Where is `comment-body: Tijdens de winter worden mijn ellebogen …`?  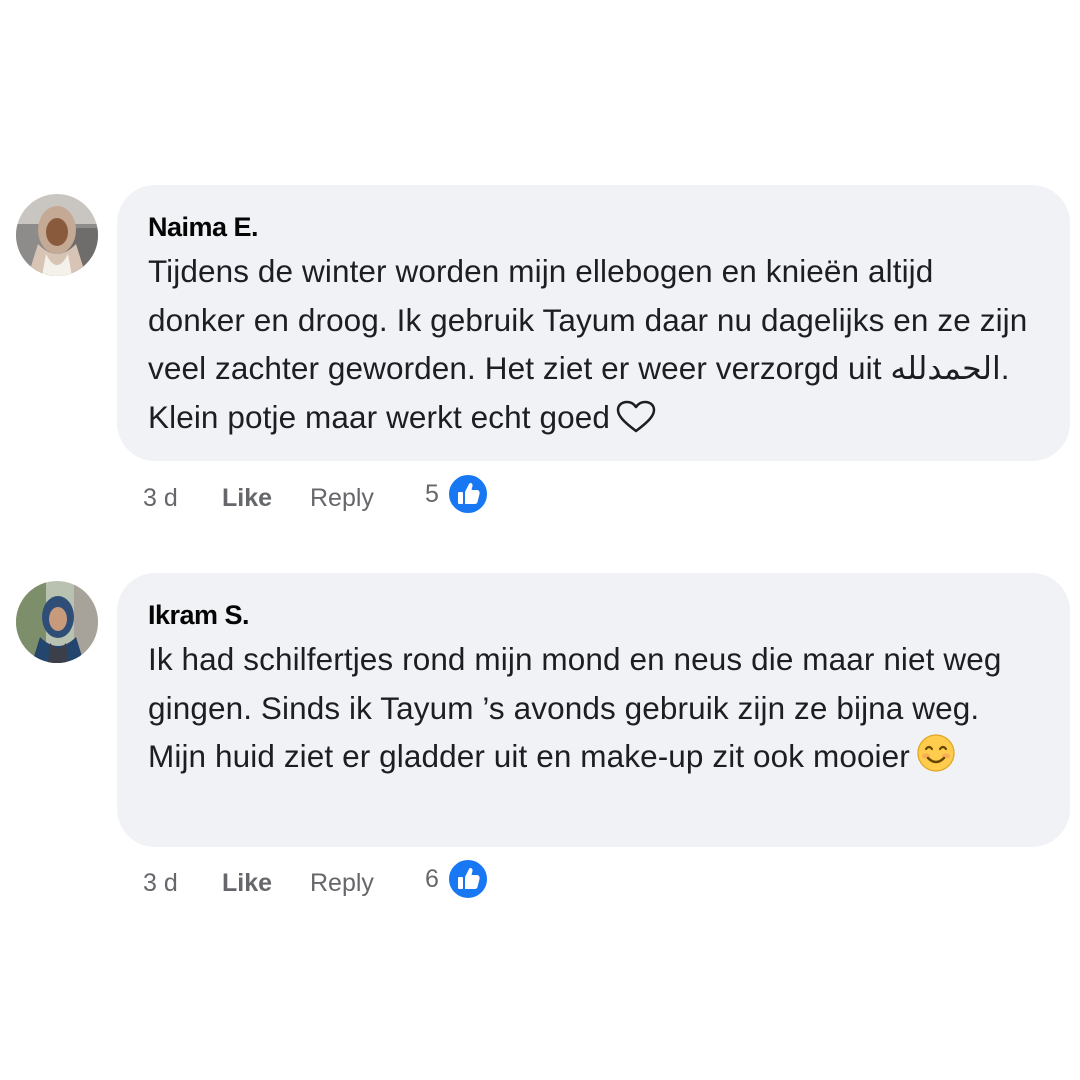
comment-body: Tijdens de winter worden mijn ellebogen … is located at coordinates (588, 344).